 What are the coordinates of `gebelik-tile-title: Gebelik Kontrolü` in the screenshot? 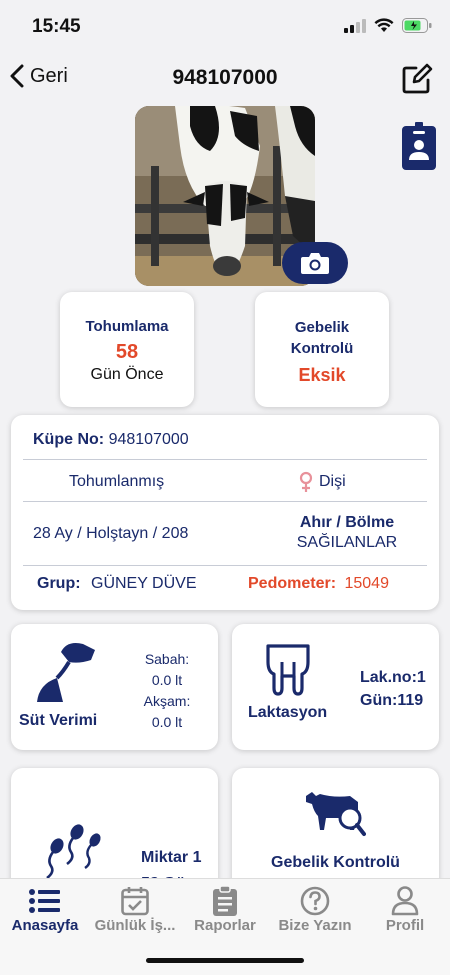 It's located at (335, 862).